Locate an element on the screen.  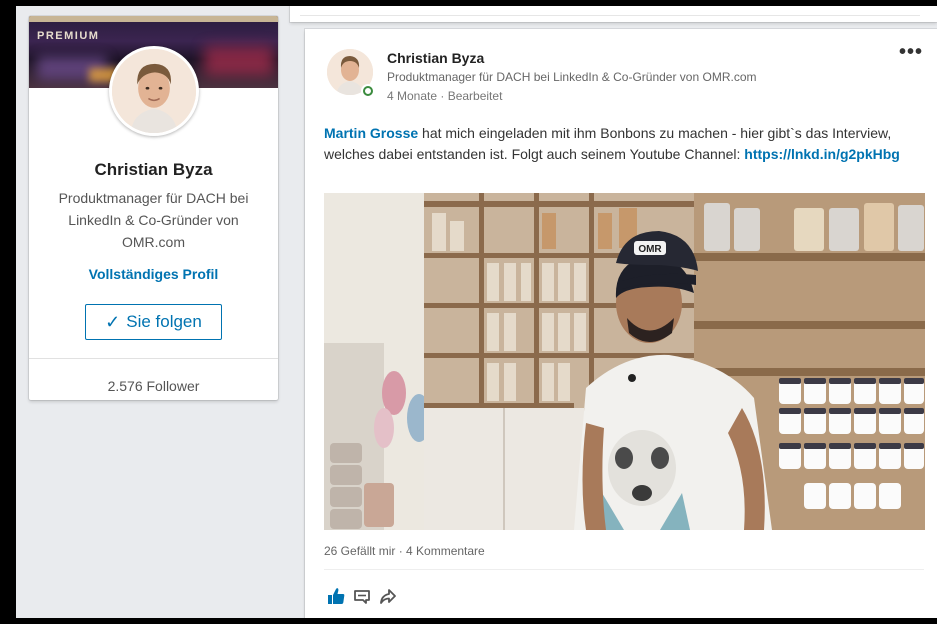
banner-decoration is located at coordinates (239, 61).